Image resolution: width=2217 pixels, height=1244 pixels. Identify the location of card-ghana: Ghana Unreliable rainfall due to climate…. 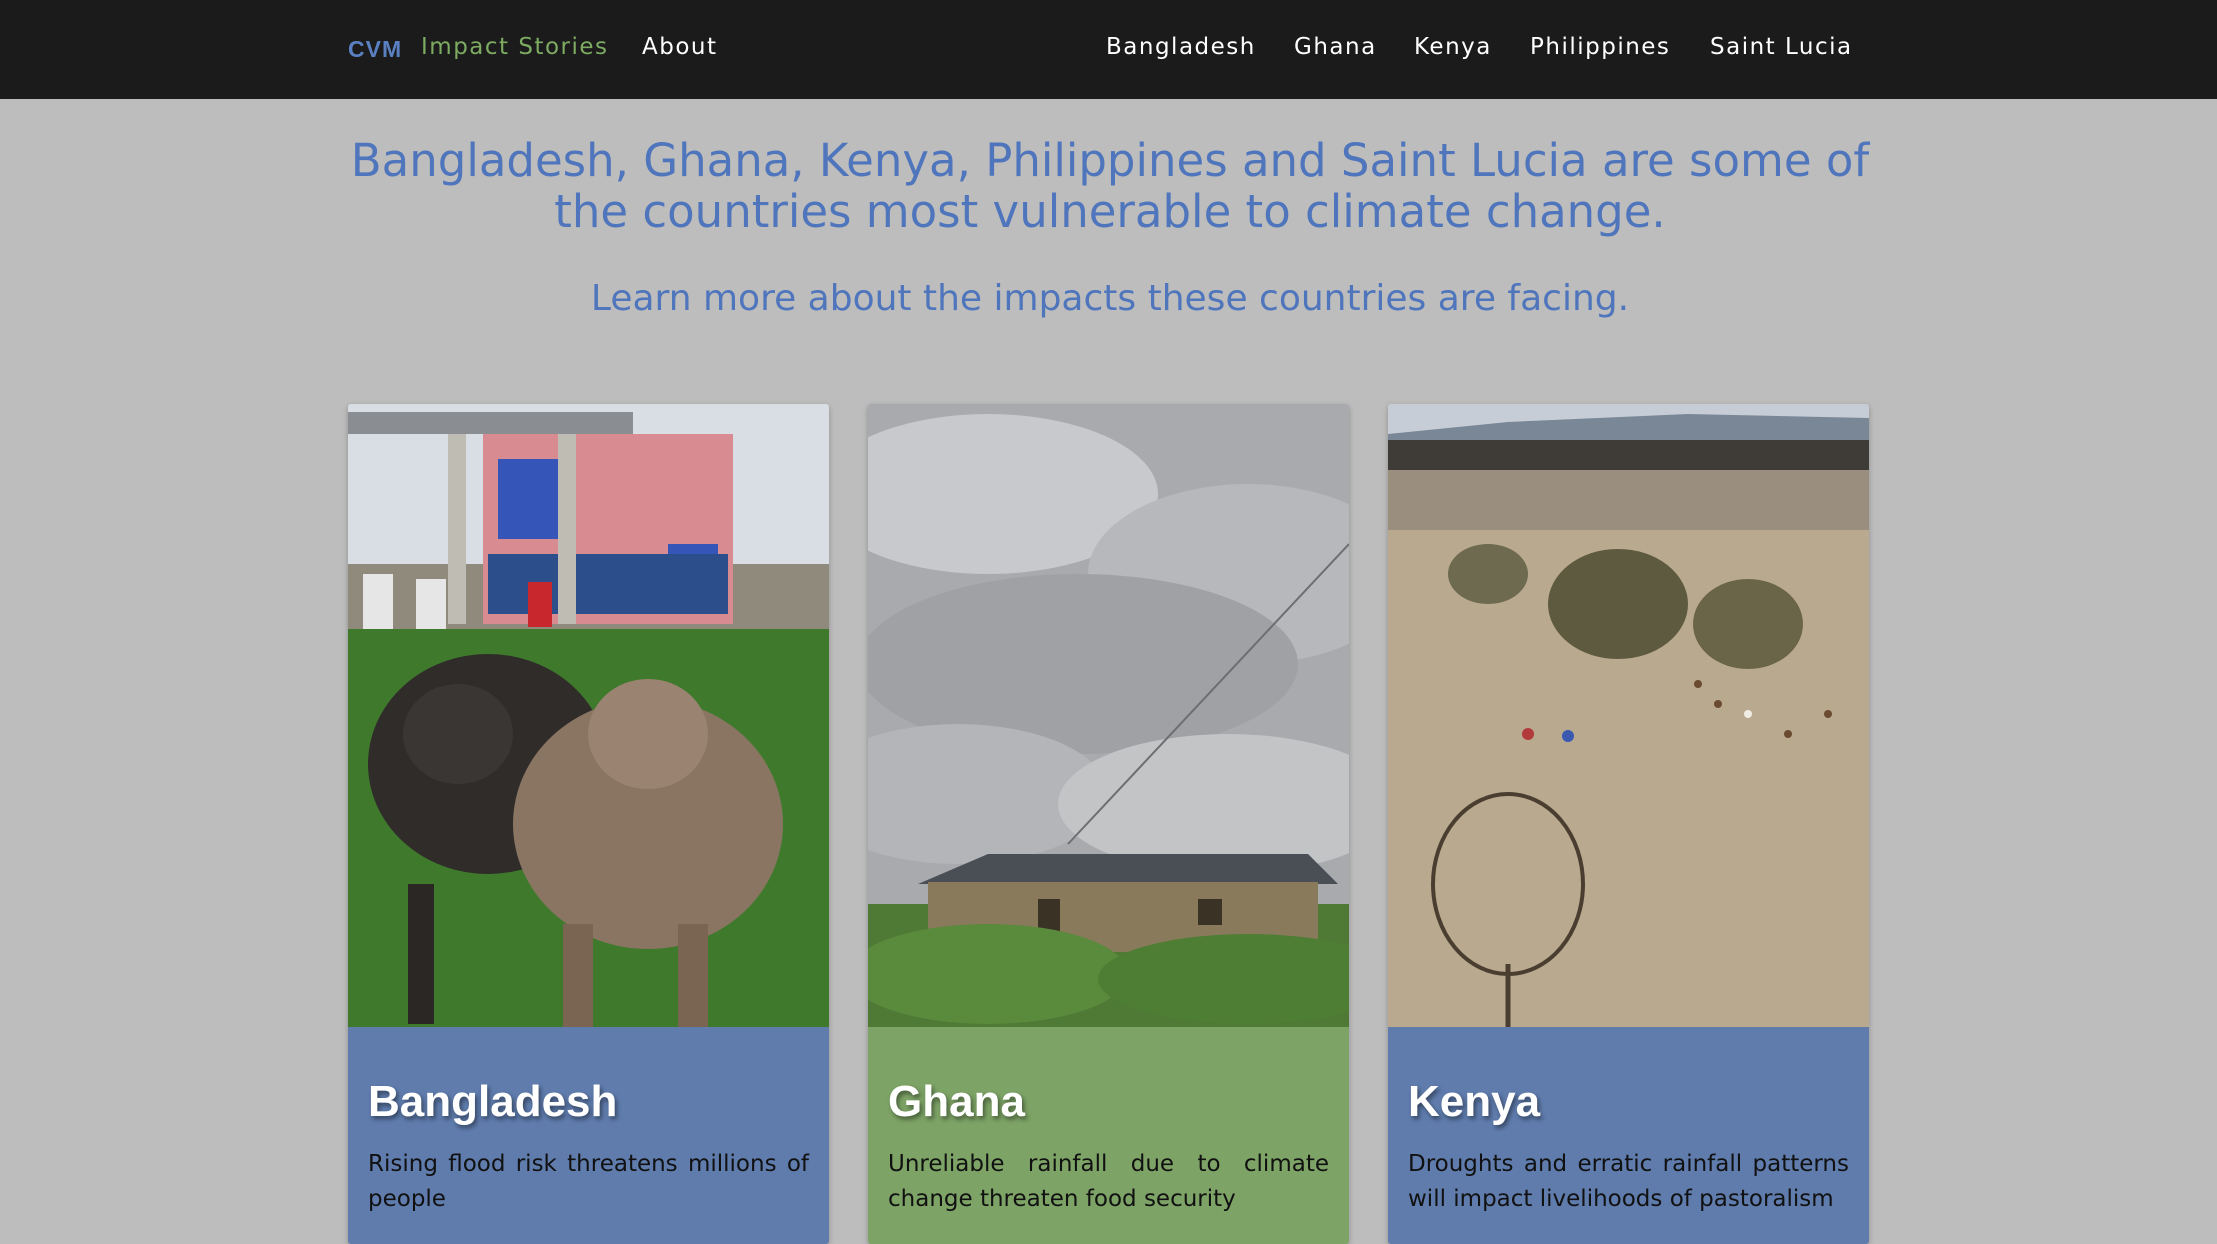
(1108, 824).